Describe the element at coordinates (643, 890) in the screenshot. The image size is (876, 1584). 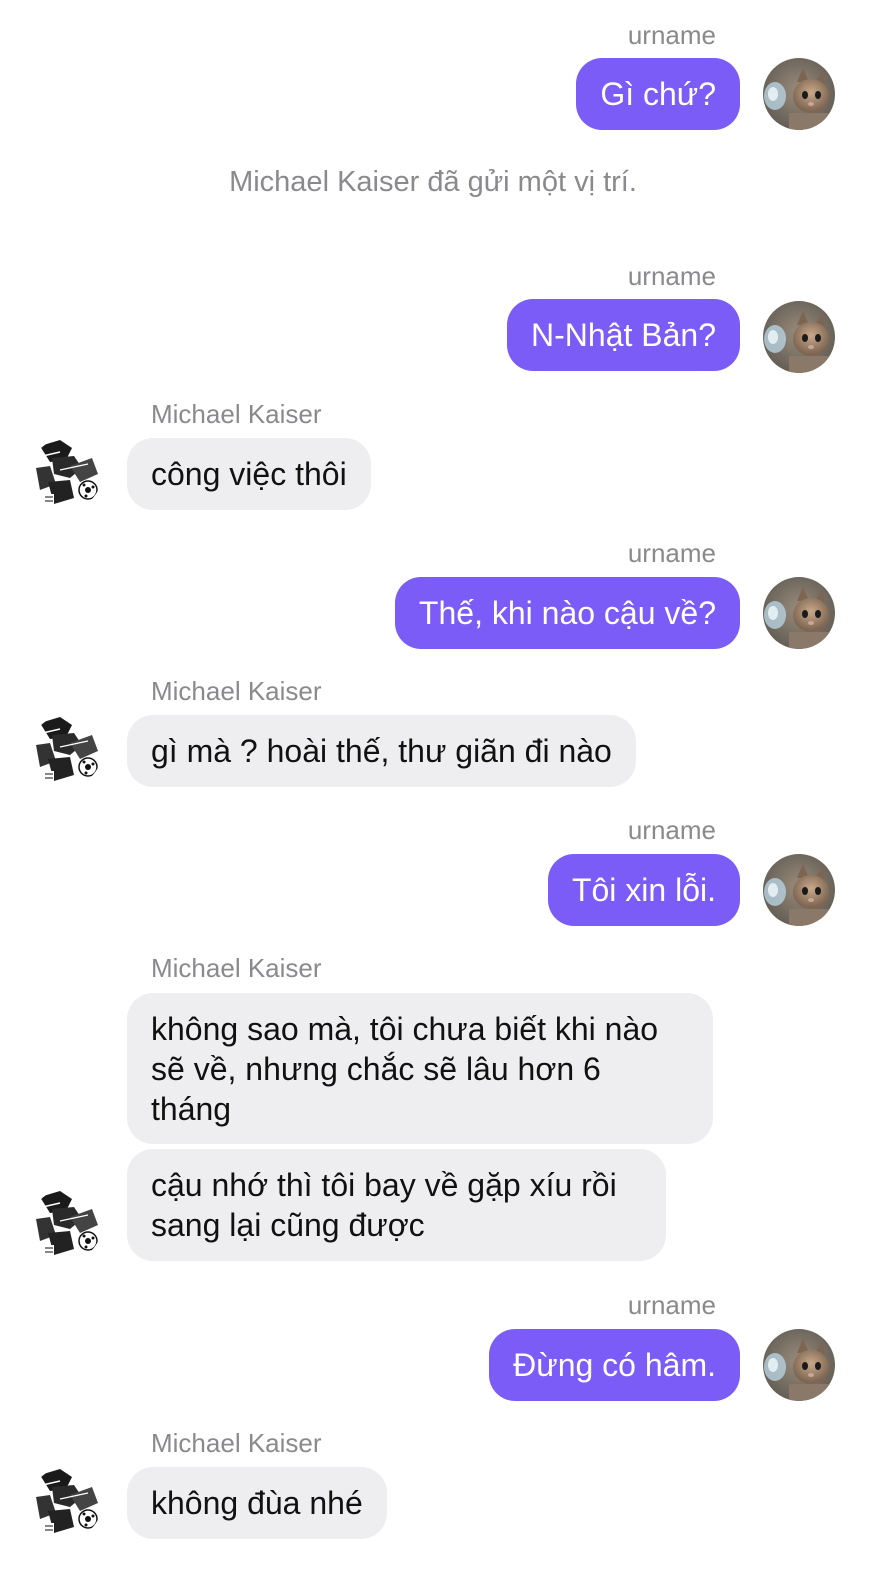
I see `message-bubble-outgoing: Tôi xin lỗi.` at that location.